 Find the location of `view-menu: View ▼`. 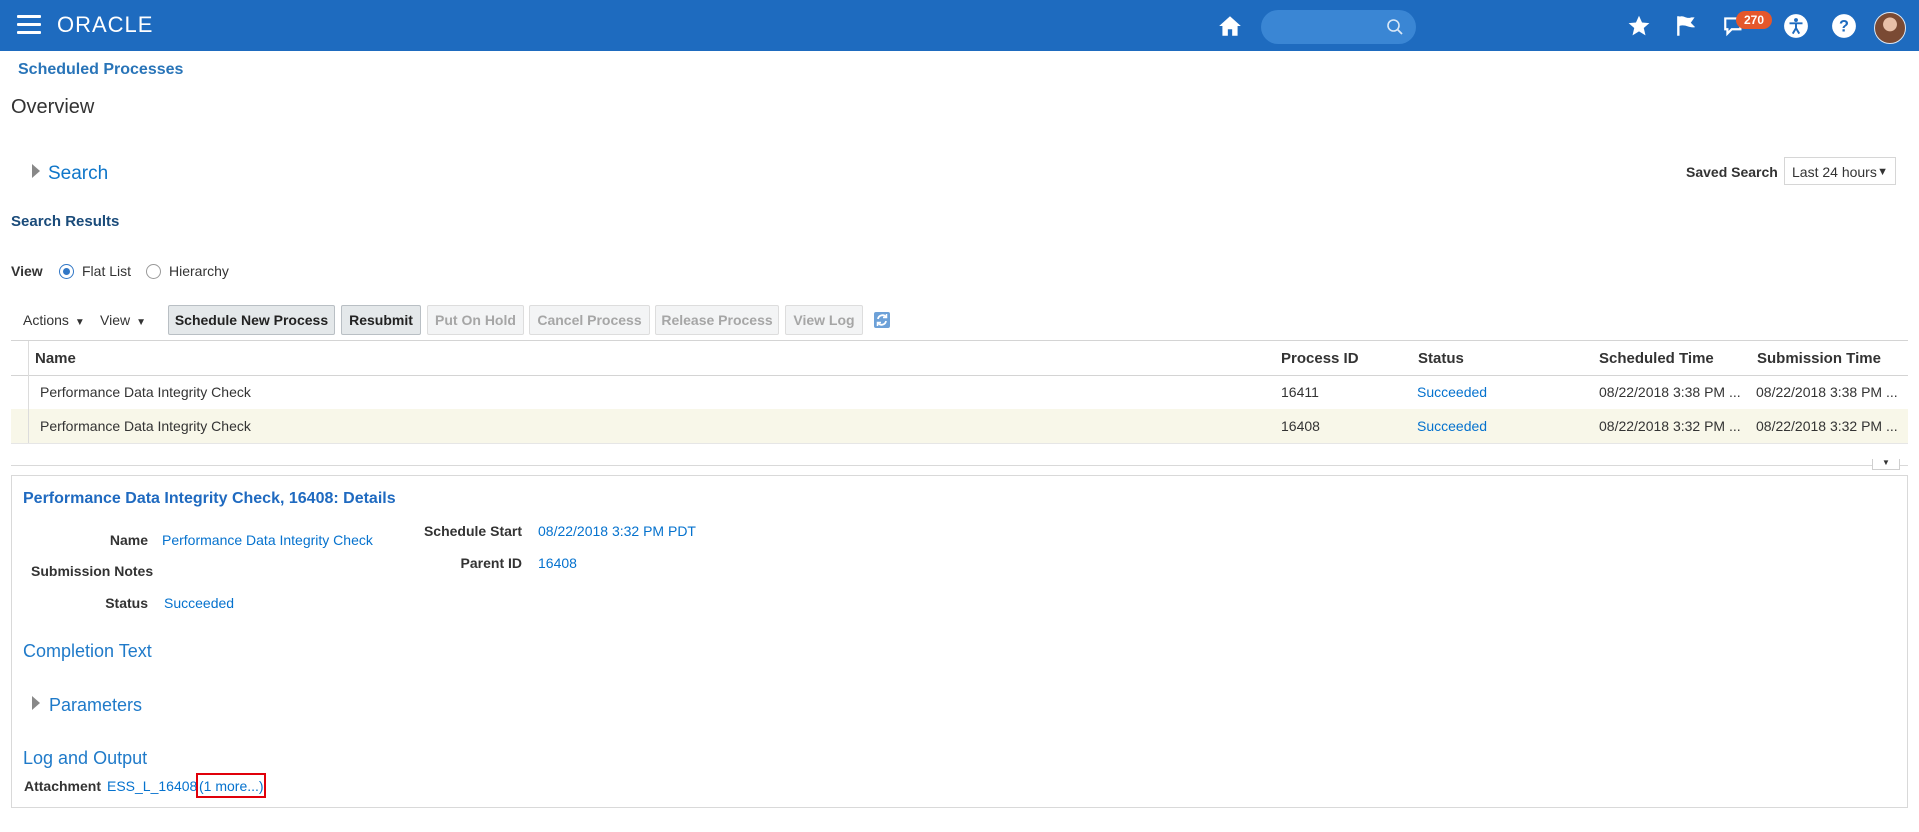

view-menu: View ▼ is located at coordinates (123, 320).